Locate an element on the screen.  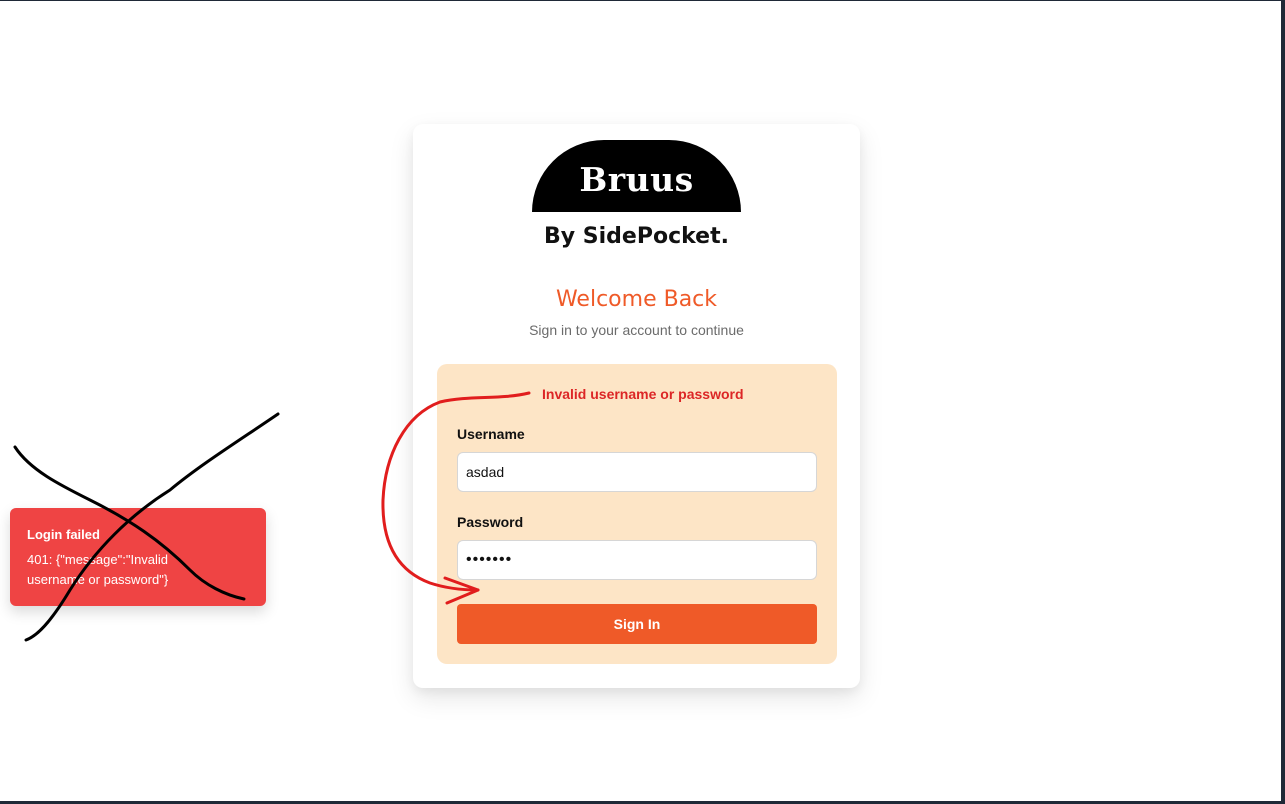
window-border-top is located at coordinates (642, 0).